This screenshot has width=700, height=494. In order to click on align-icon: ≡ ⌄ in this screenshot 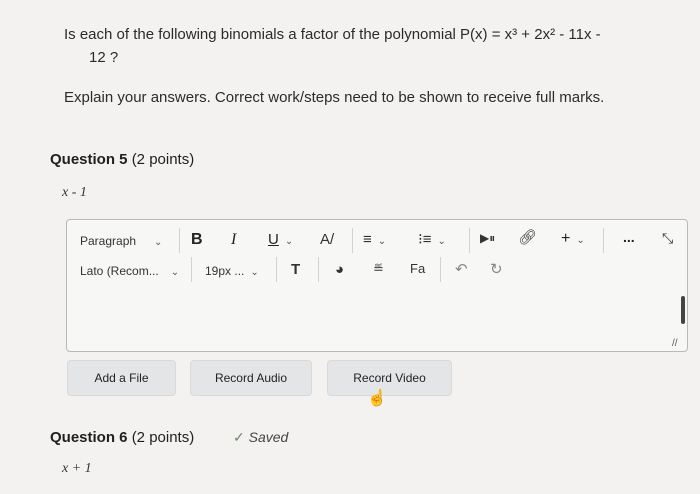, I will do `click(374, 239)`.